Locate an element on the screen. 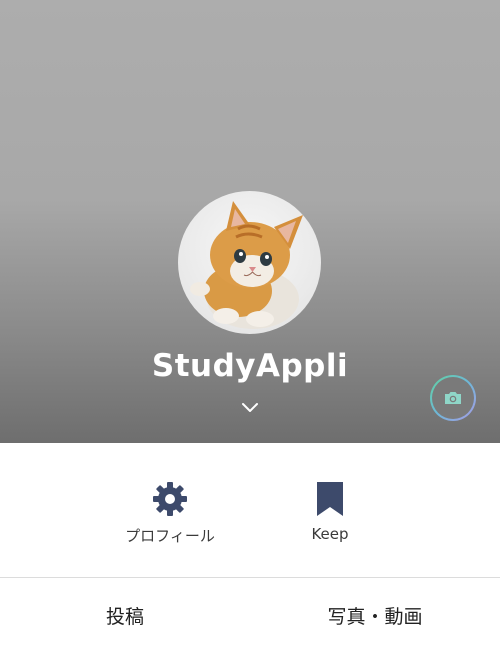  avatar is located at coordinates (249, 262).